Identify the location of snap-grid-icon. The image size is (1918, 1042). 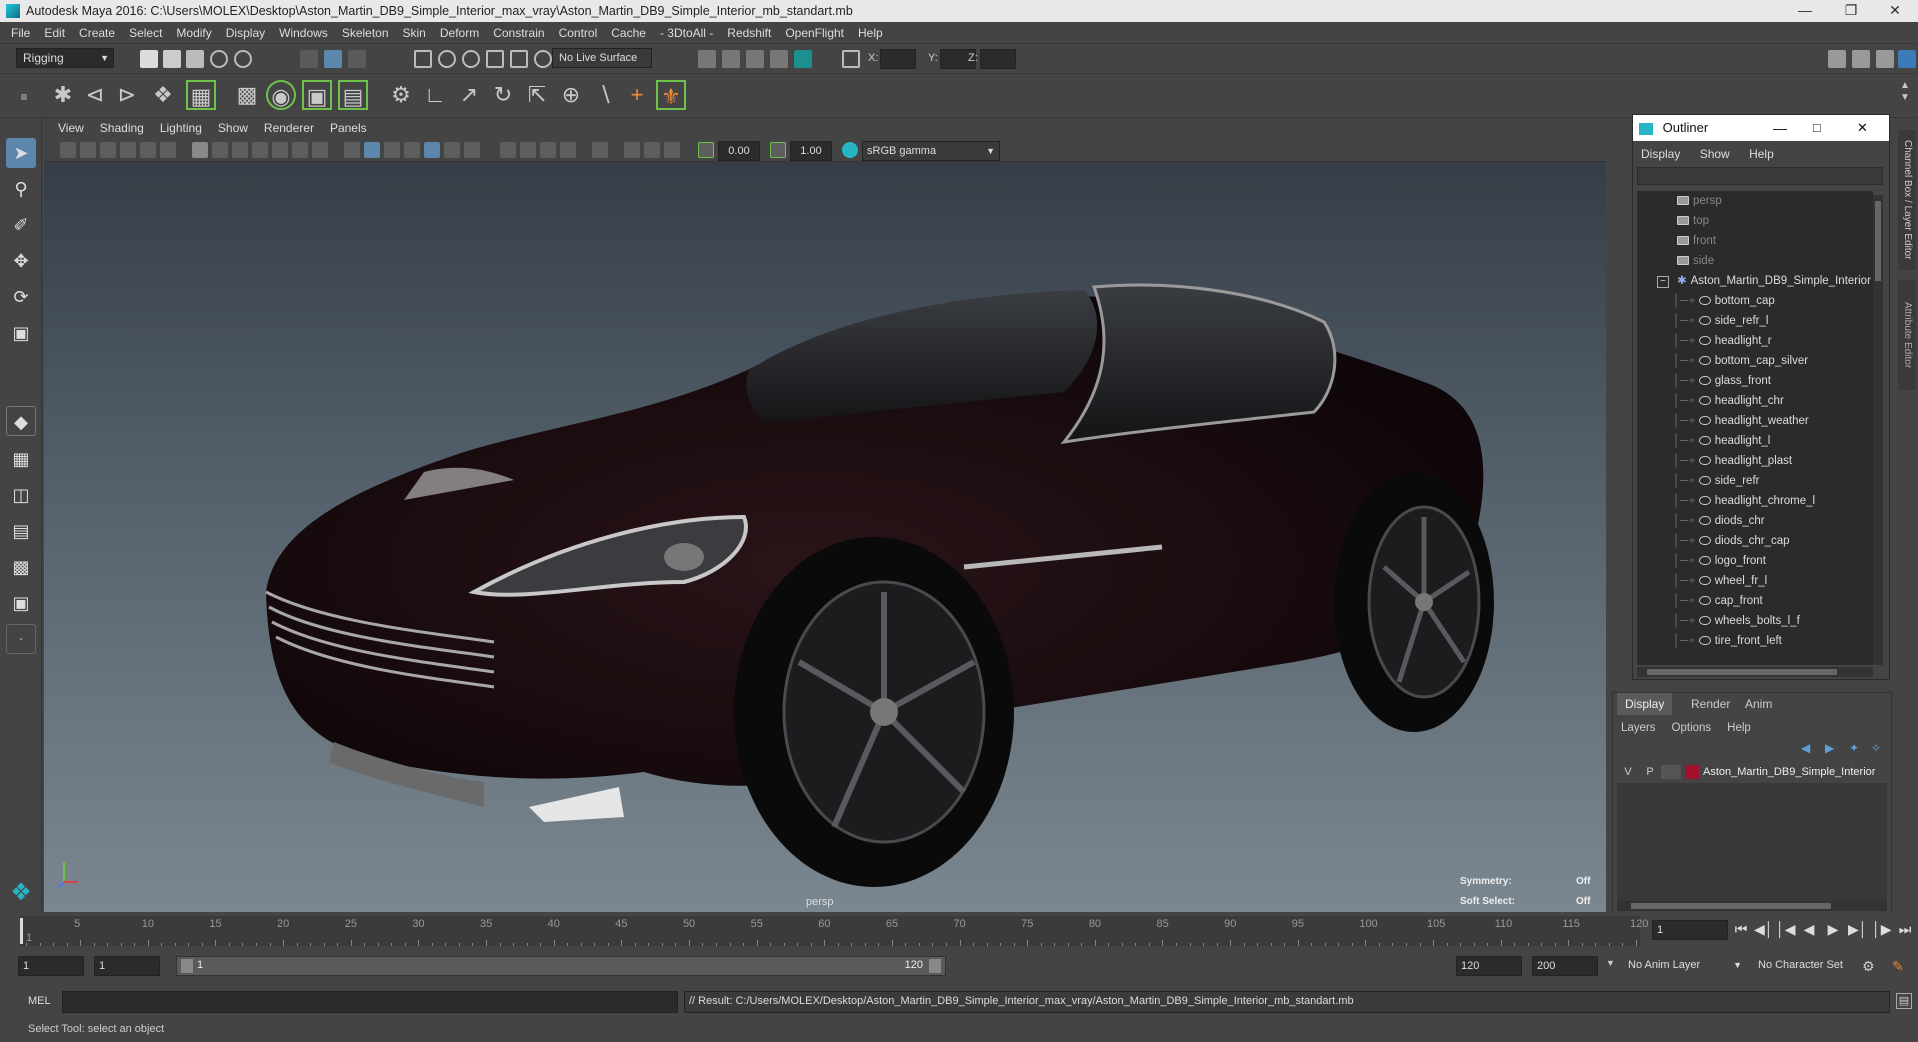
(423, 59).